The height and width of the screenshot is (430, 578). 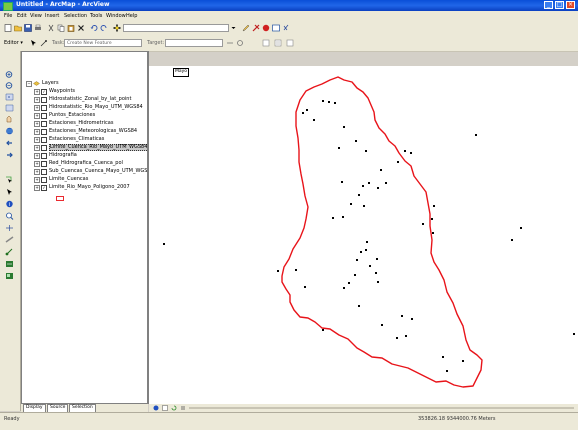 What do you see at coordinates (181, 72) in the screenshot?
I see `map-text-label: Mayo` at bounding box center [181, 72].